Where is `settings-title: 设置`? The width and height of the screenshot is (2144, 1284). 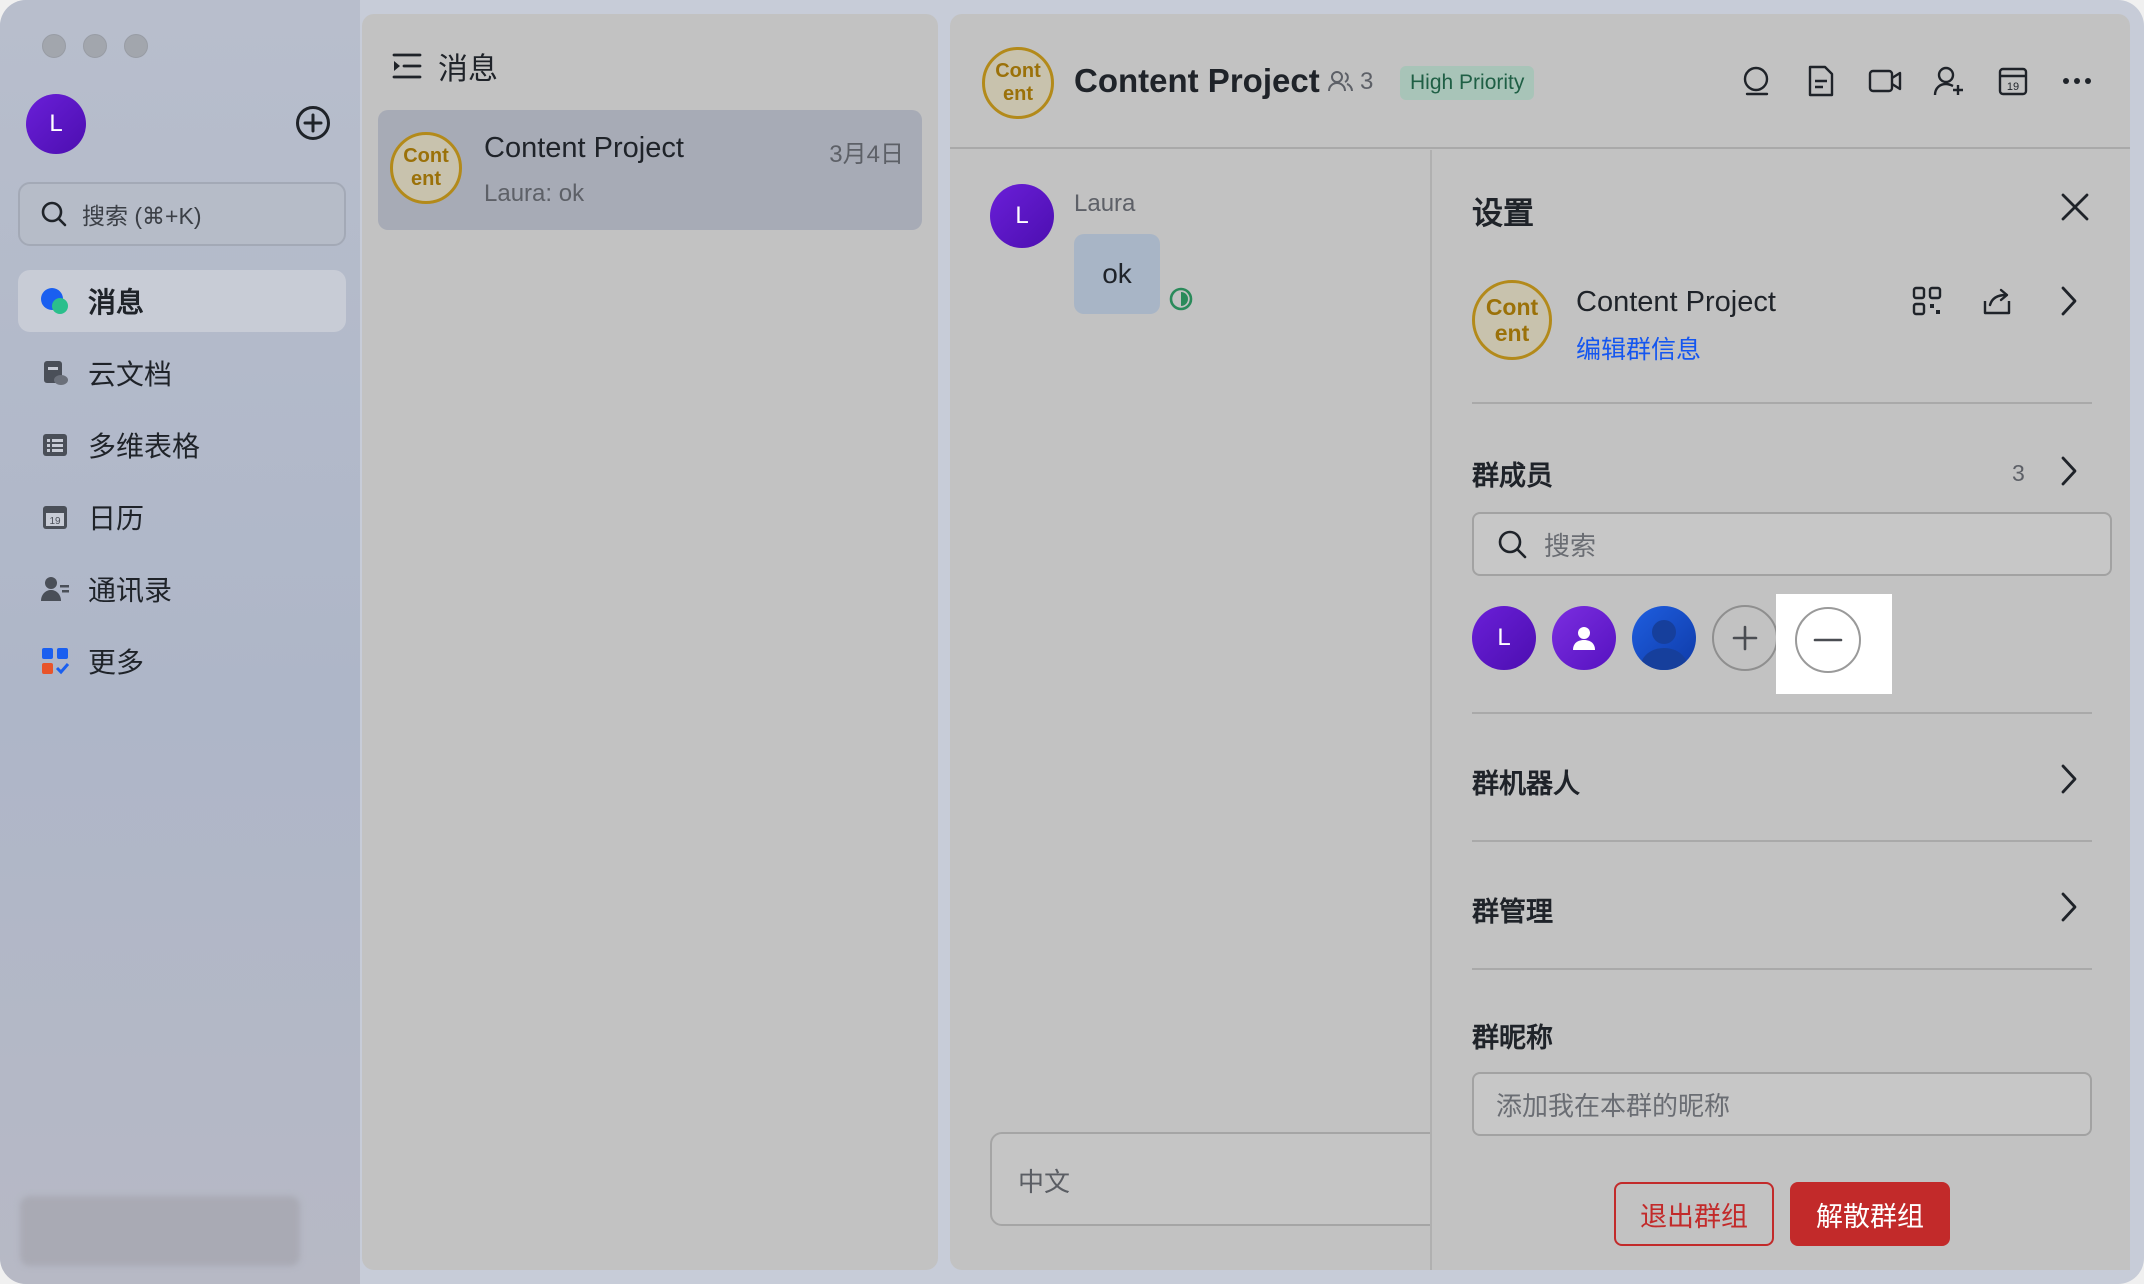
settings-title: 设置 is located at coordinates (1503, 213).